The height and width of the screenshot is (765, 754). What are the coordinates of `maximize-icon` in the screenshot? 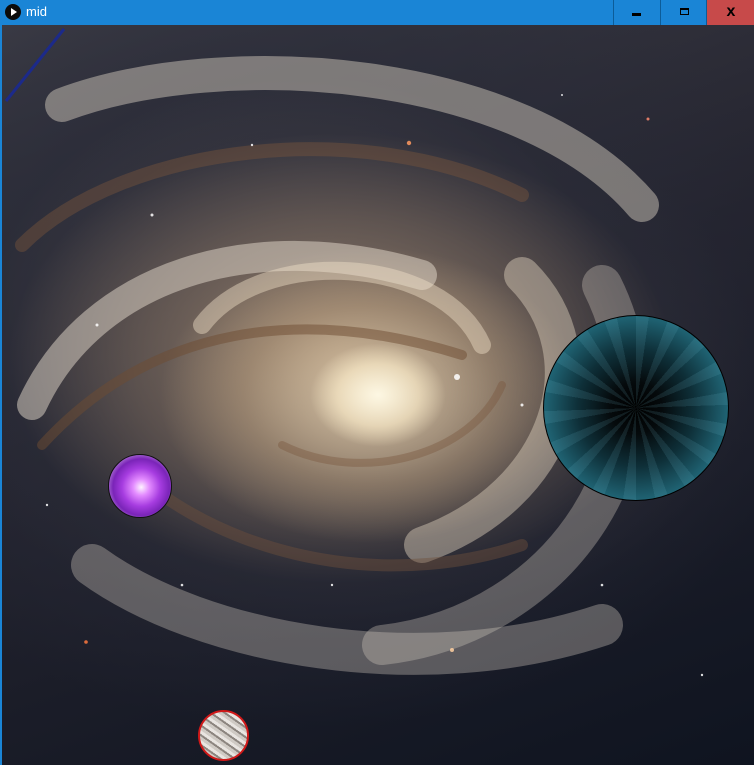 It's located at (684, 11).